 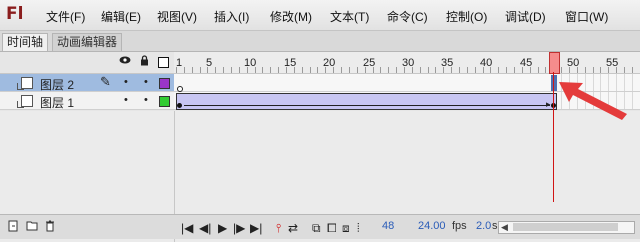 I want to click on outline-toggle-icon, so click(x=163, y=62).